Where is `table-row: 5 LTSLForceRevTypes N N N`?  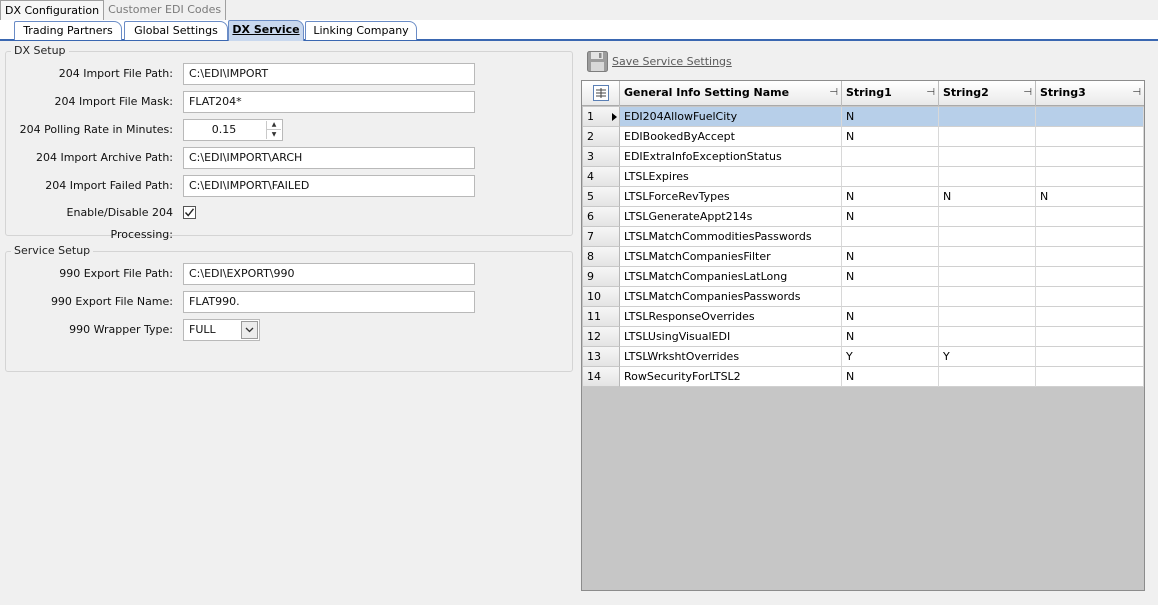
table-row: 5 LTSLForceRevTypes N N N is located at coordinates (863, 197).